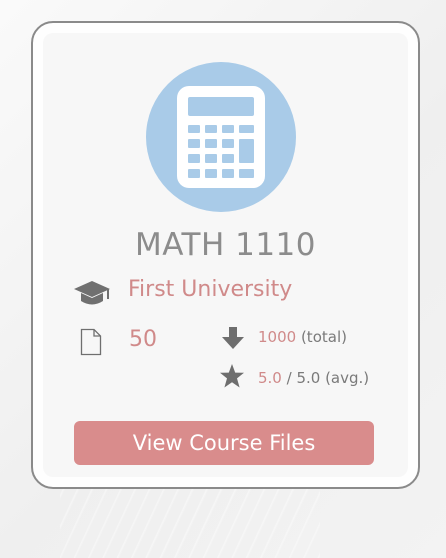 The height and width of the screenshot is (558, 446). I want to click on downloads-count: 1000, so click(277, 337).